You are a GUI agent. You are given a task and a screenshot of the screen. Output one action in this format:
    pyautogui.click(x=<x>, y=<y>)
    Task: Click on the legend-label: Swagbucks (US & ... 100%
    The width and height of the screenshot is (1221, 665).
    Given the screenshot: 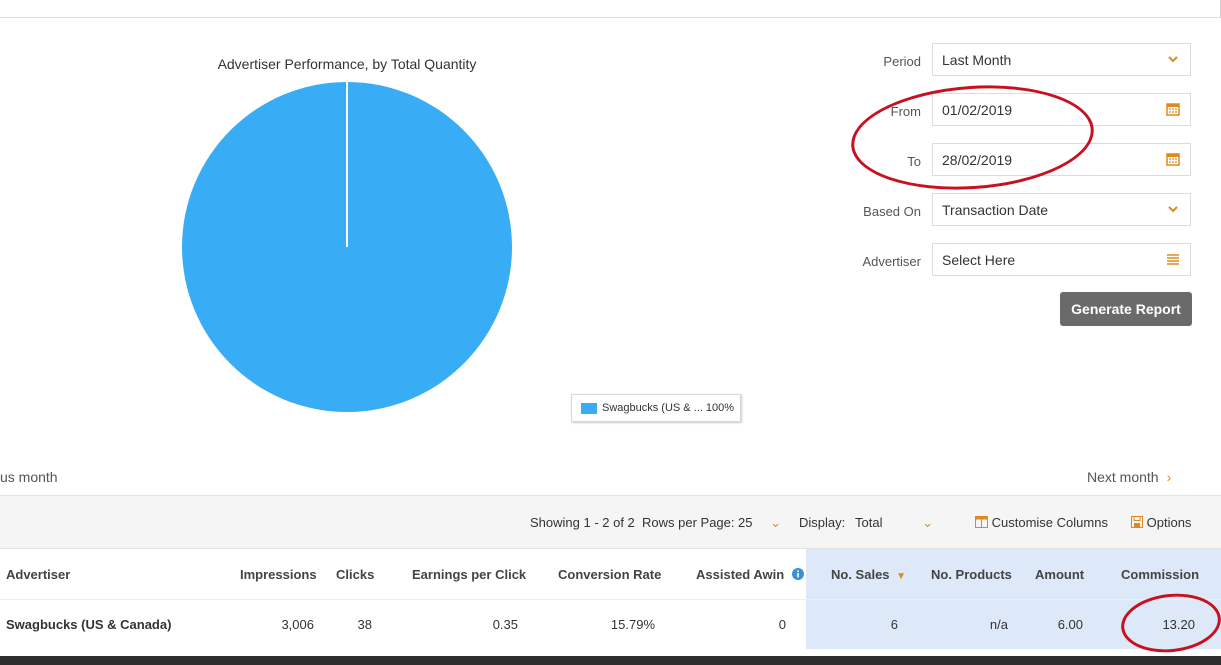 What is the action you would take?
    pyautogui.click(x=668, y=408)
    